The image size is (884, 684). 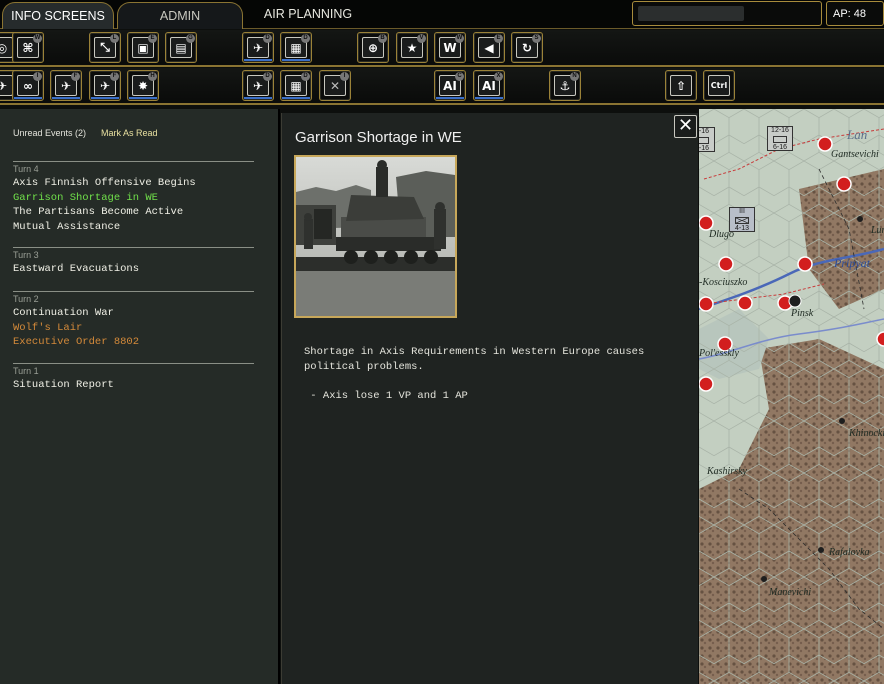 What do you see at coordinates (719, 353) in the screenshot?
I see `map-label: Pol'esskly` at bounding box center [719, 353].